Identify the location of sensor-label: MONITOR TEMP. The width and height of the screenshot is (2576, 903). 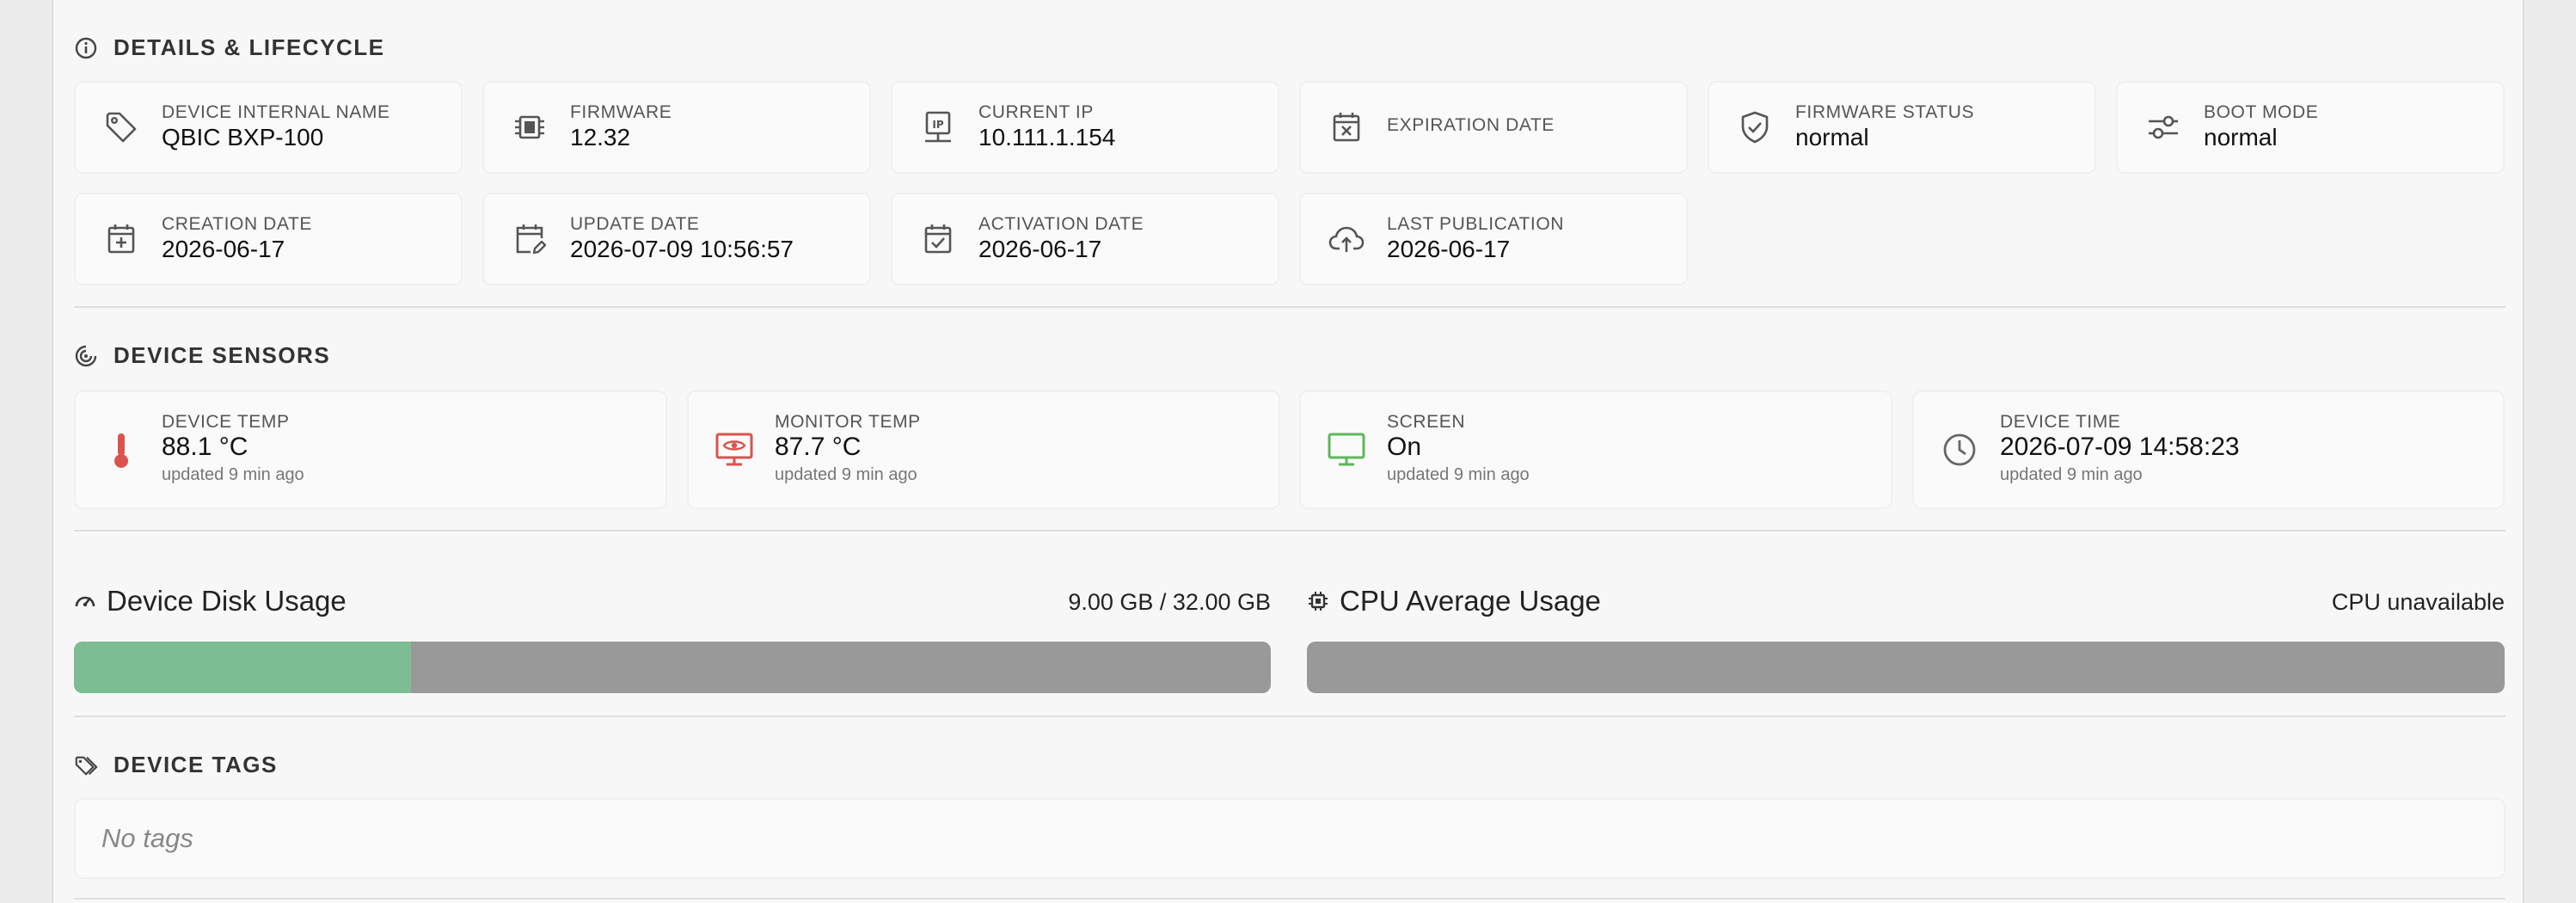
(848, 422).